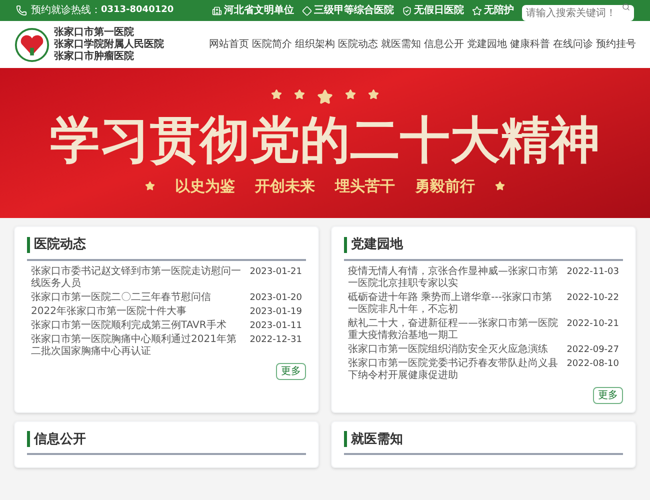  I want to click on news-date: 2023-01-19, so click(276, 312).